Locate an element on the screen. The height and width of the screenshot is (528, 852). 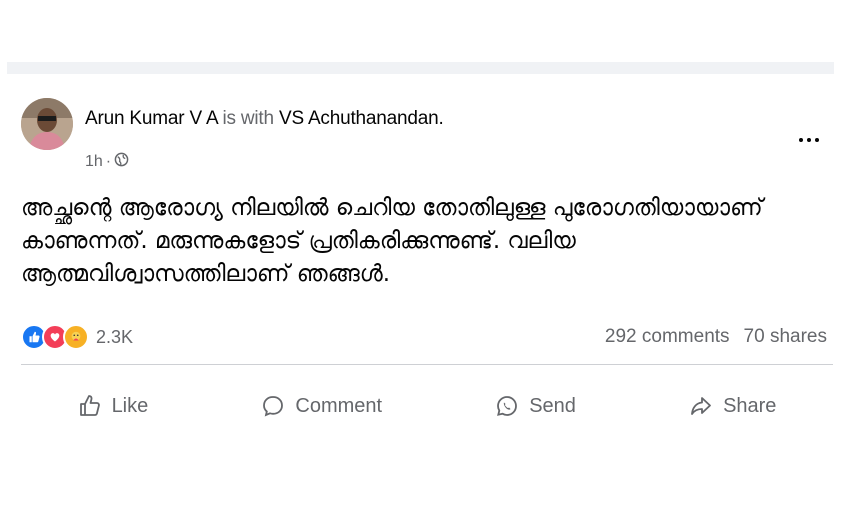
thumbs-up-icon is located at coordinates (90, 406).